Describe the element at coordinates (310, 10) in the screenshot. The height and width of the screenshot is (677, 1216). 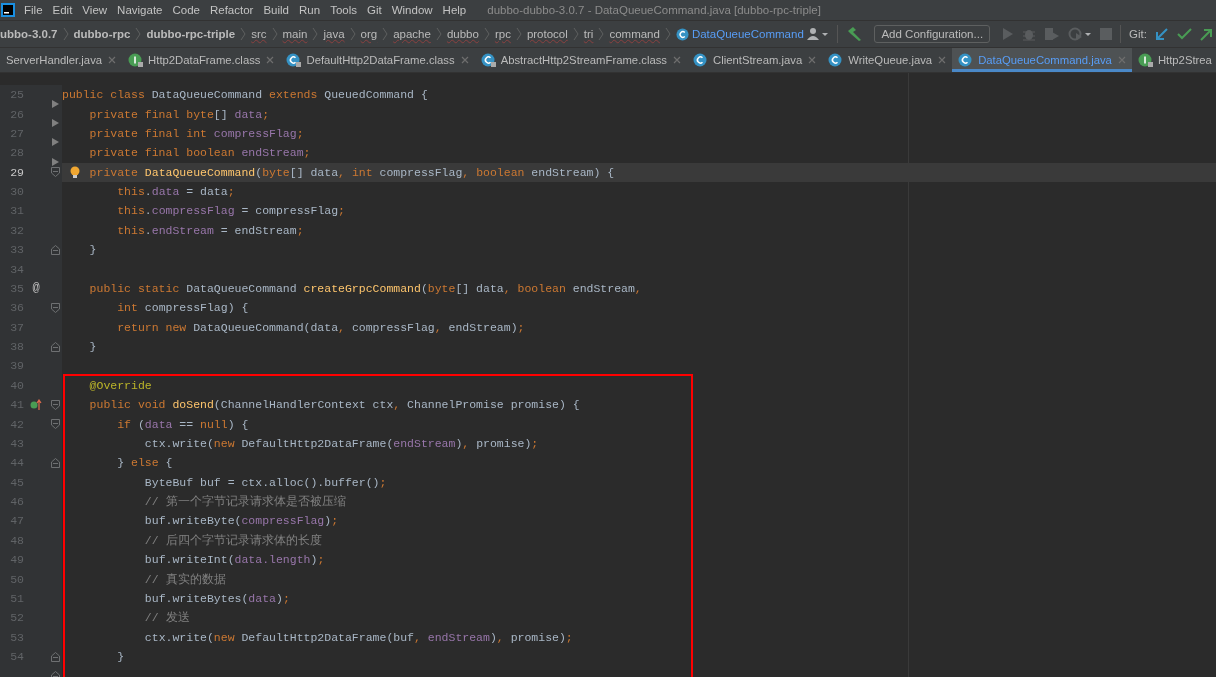
I see `menu-item: Run` at that location.